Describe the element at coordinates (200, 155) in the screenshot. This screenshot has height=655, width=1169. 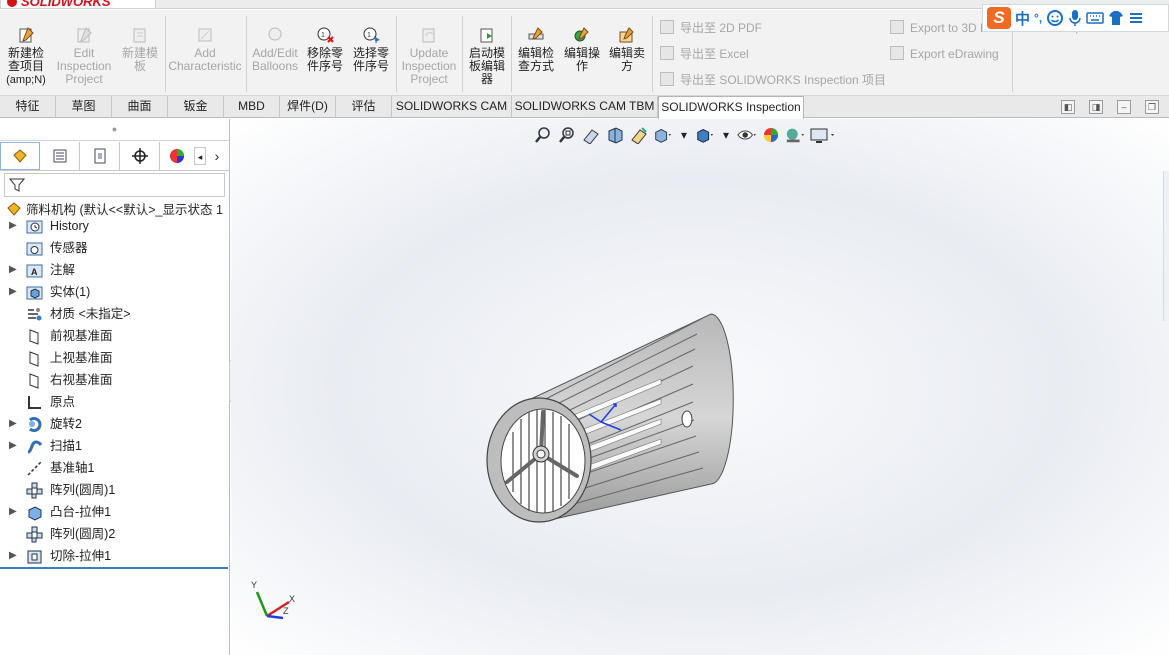
I see `tab-scroll-left: ◂` at that location.